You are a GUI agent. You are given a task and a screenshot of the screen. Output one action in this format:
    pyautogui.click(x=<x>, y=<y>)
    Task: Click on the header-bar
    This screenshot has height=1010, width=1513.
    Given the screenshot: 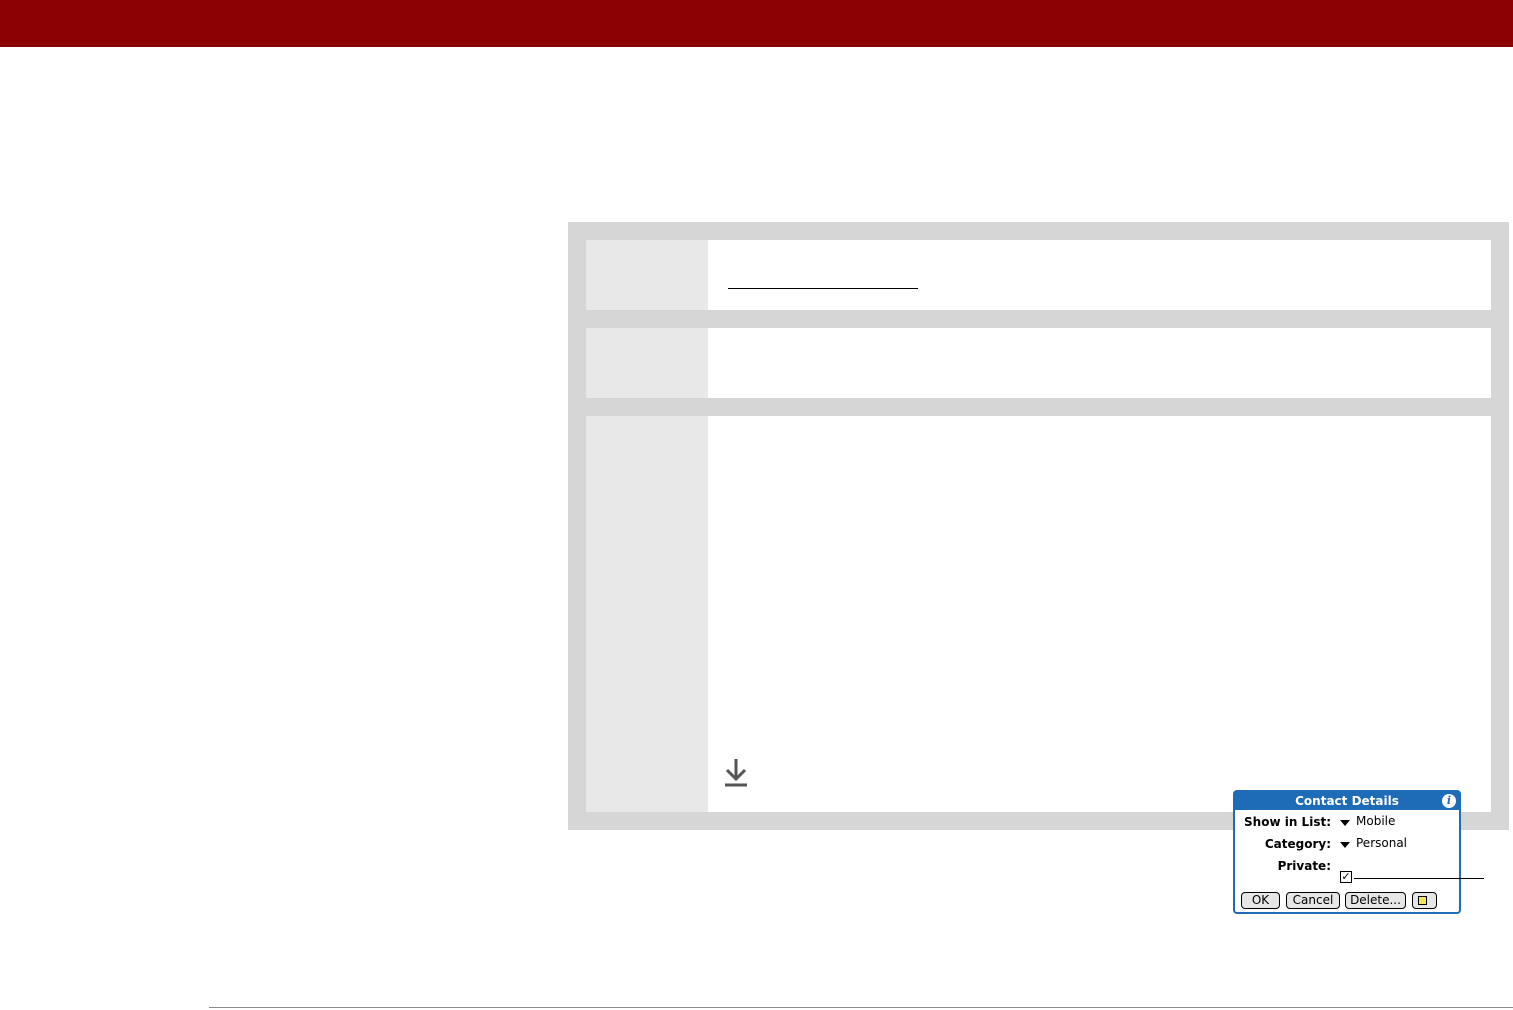 What is the action you would take?
    pyautogui.click(x=756, y=23)
    